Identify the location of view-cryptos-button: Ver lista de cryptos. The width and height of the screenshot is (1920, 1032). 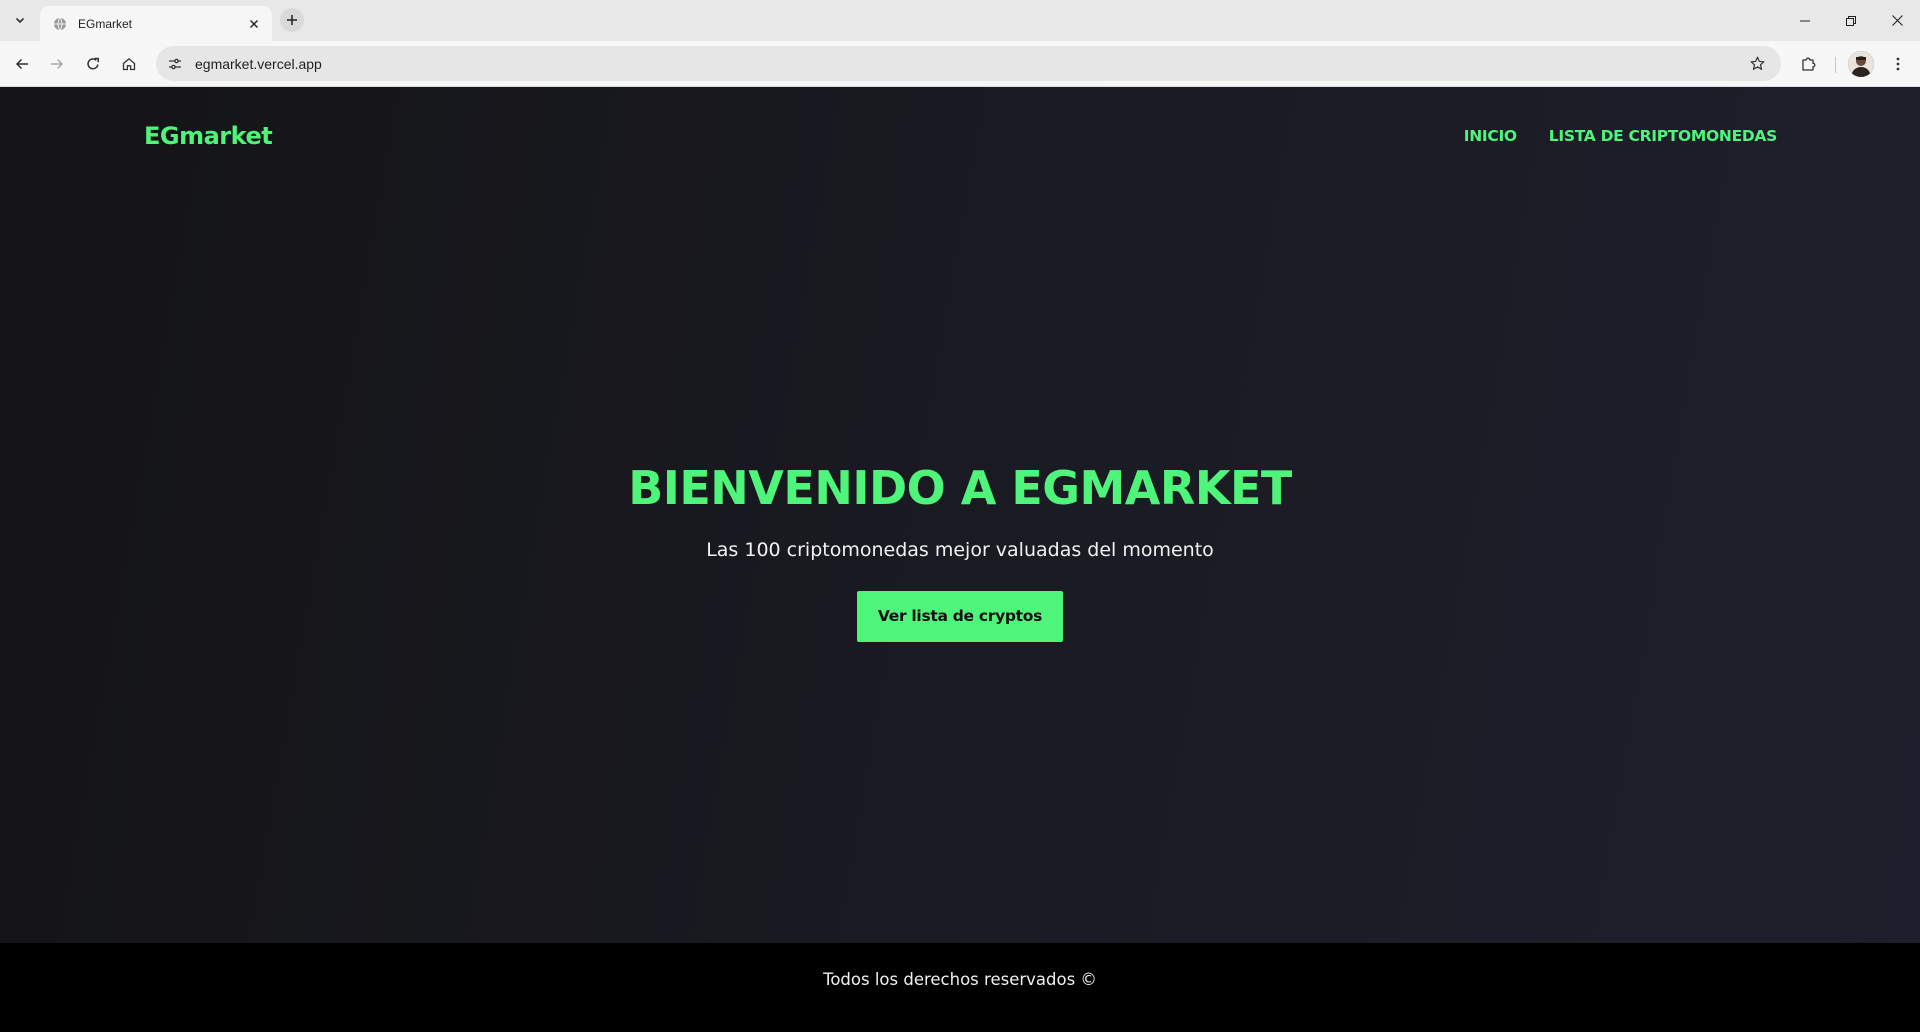
(960, 616).